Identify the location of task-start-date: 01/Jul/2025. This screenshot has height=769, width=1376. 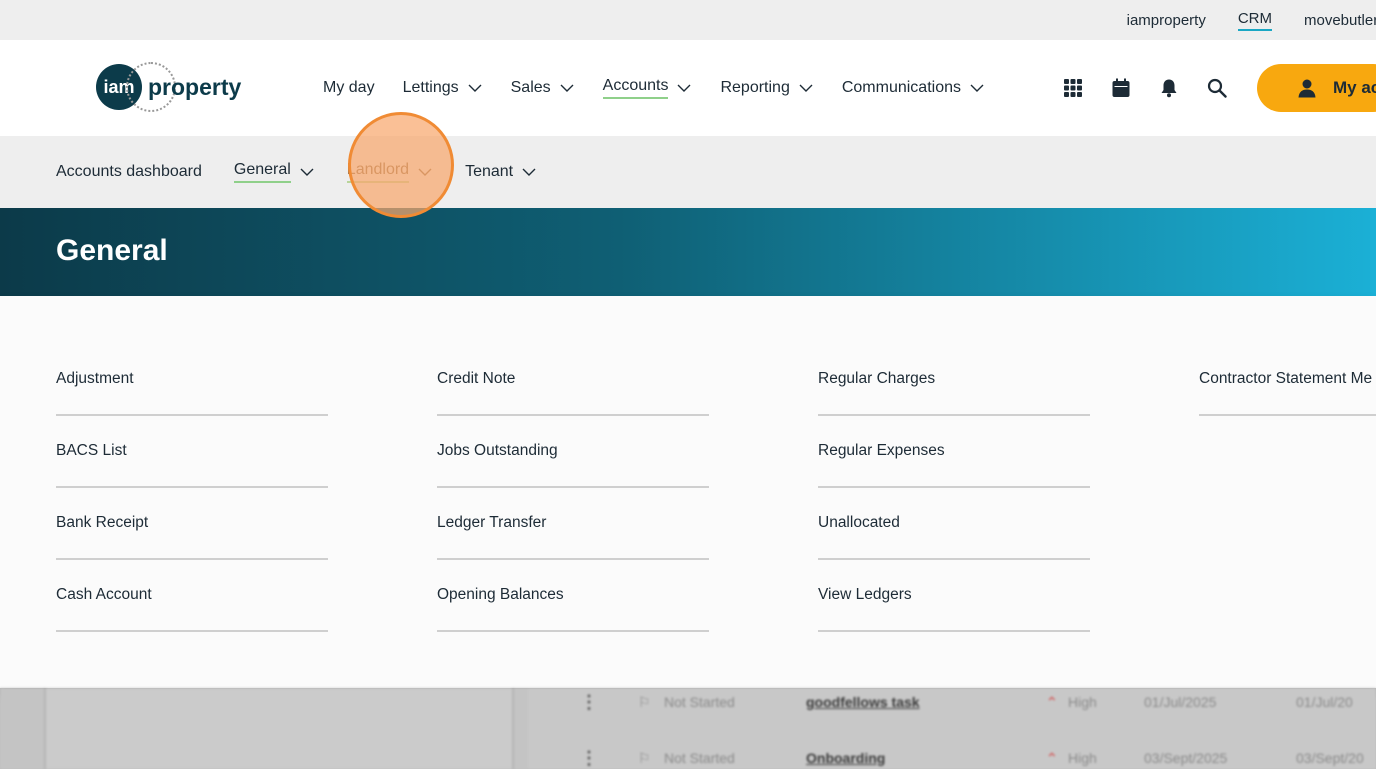
(1180, 702).